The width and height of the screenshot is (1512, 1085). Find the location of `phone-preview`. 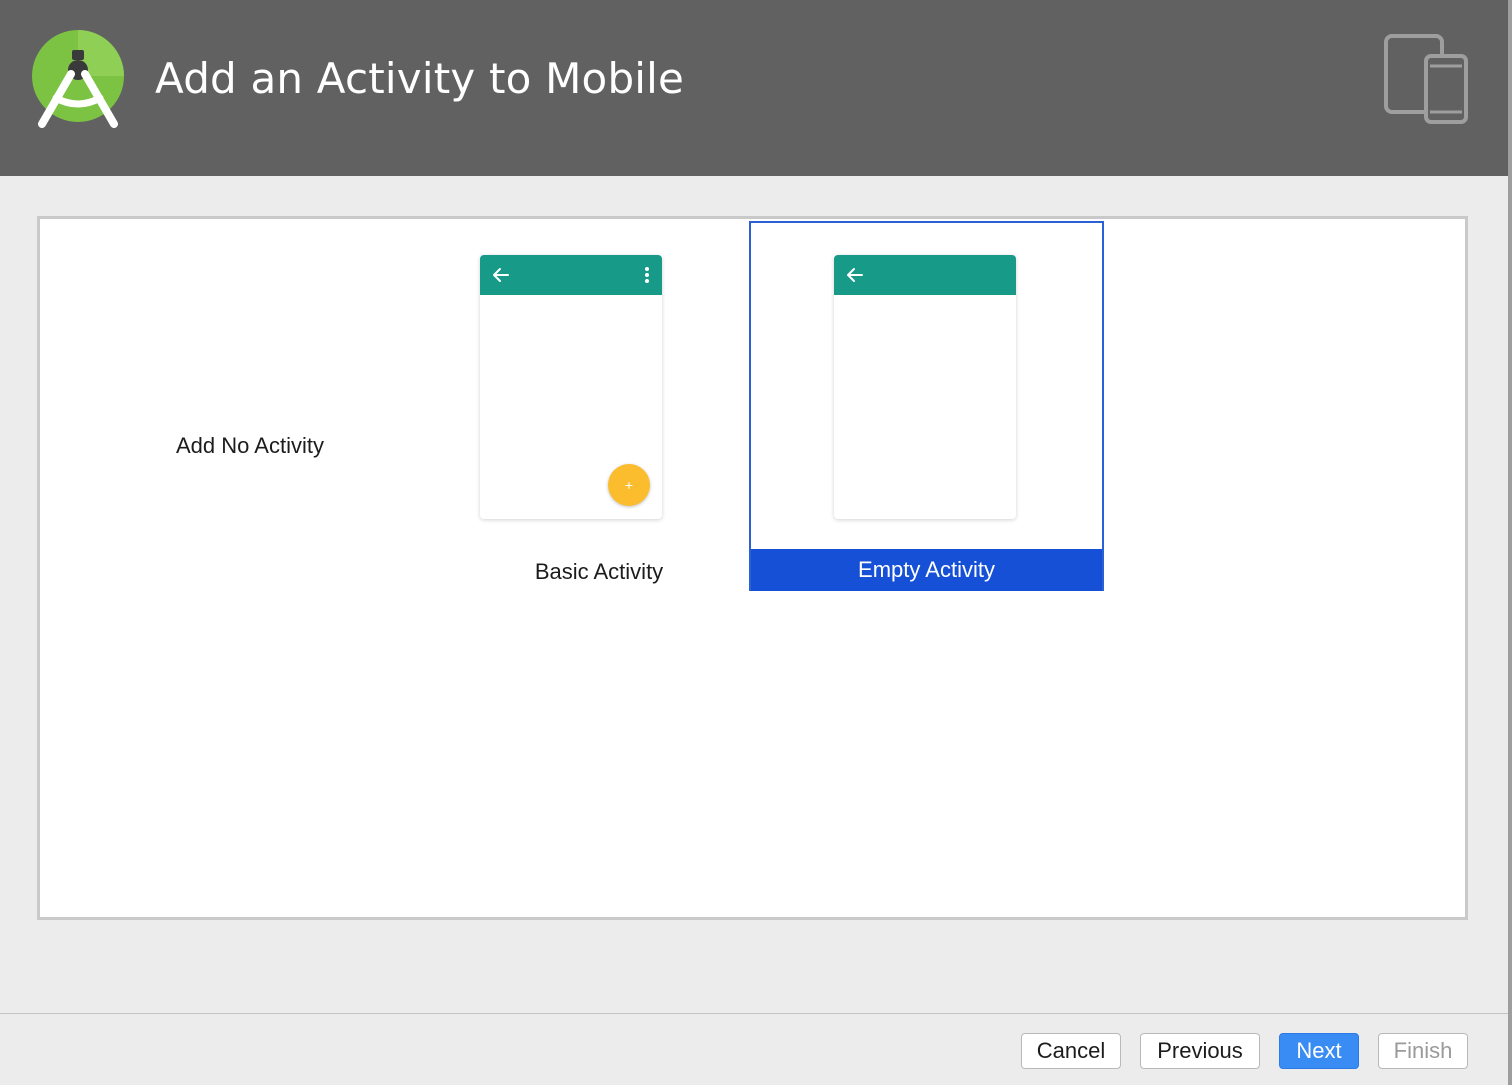

phone-preview is located at coordinates (925, 387).